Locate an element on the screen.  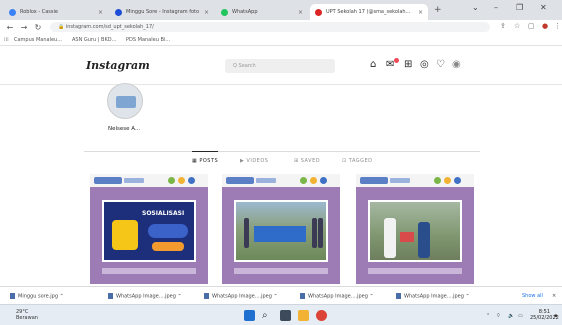
post-header-strip is located at coordinates (281, 180).